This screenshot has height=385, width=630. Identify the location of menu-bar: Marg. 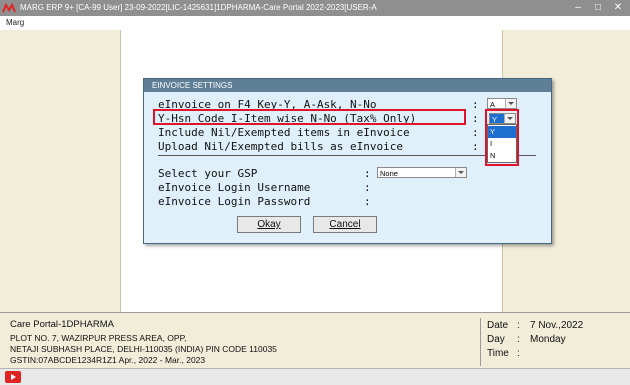
(315, 23).